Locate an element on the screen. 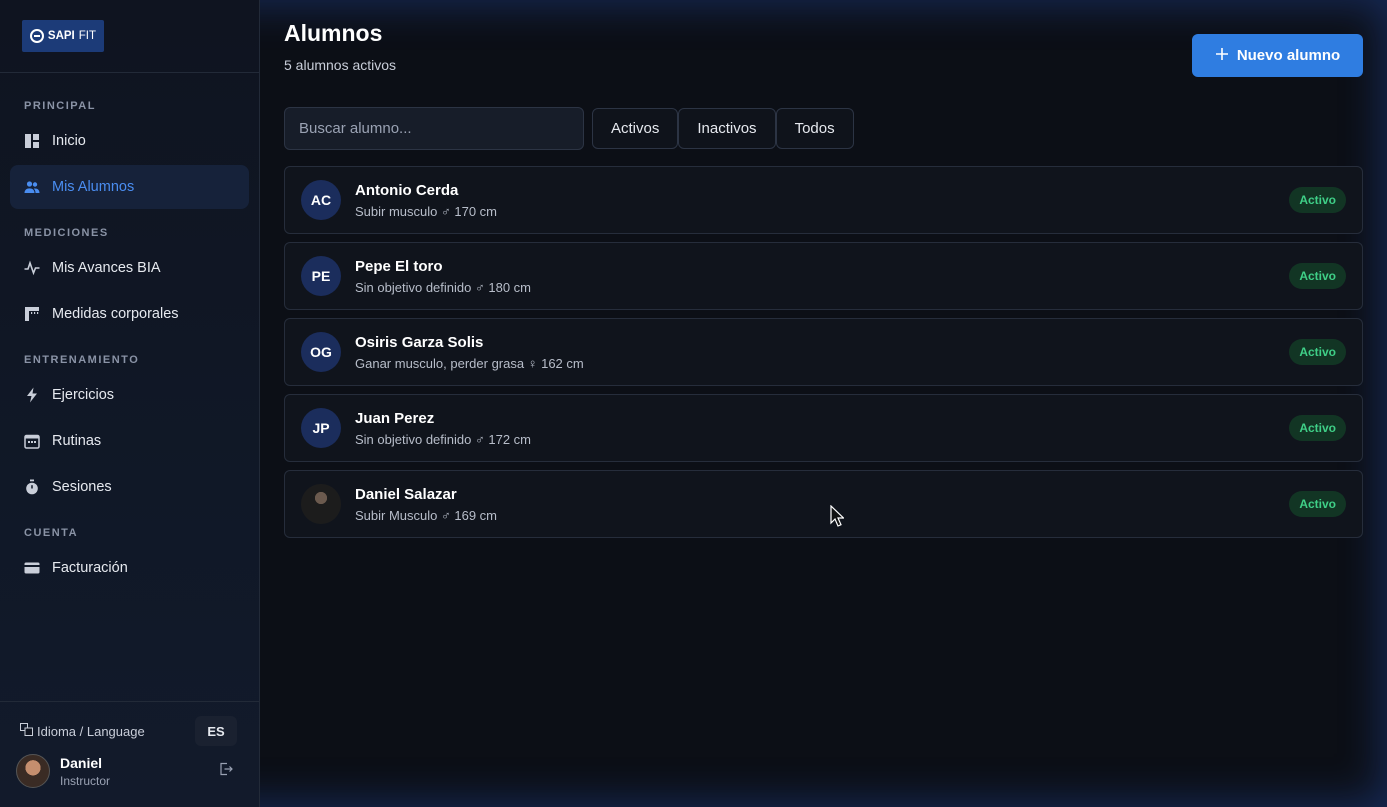 This screenshot has height=807, width=1387. new-student-button: Nuevo alumno is located at coordinates (1277, 55).